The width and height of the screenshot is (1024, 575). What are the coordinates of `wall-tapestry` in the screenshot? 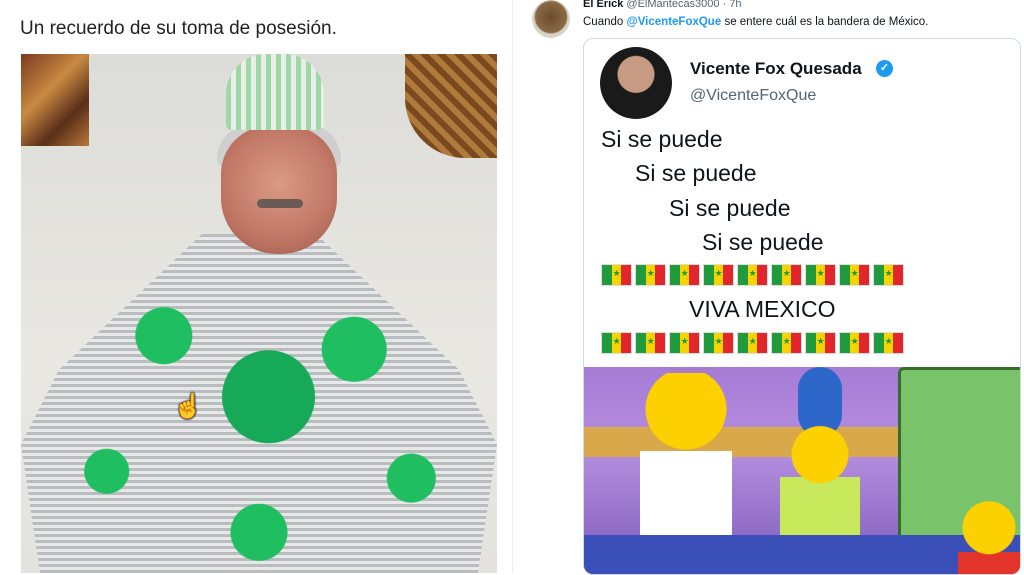 It's located at (451, 106).